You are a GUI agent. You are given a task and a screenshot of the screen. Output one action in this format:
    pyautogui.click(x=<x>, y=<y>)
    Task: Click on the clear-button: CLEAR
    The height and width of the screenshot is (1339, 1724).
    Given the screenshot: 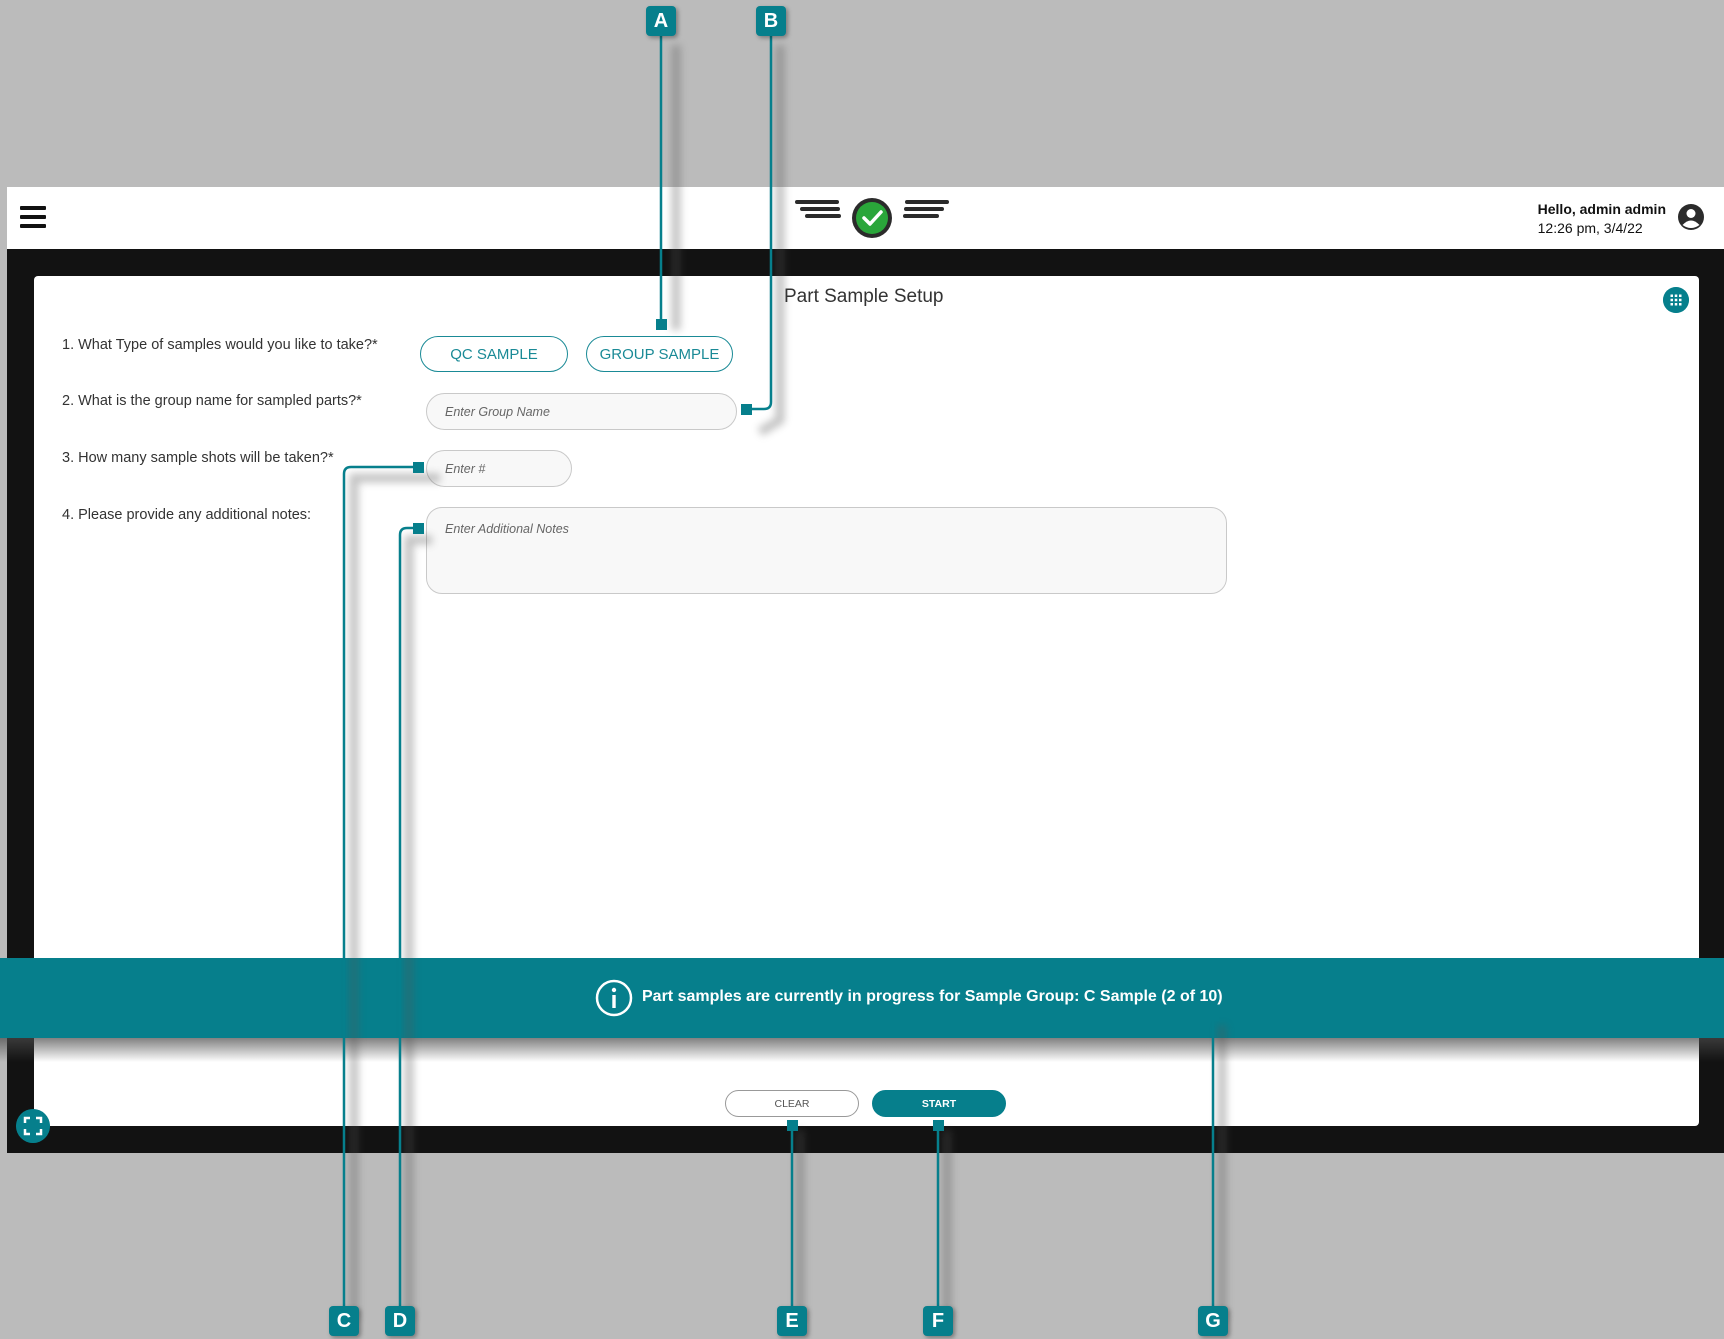 What is the action you would take?
    pyautogui.click(x=792, y=1103)
    